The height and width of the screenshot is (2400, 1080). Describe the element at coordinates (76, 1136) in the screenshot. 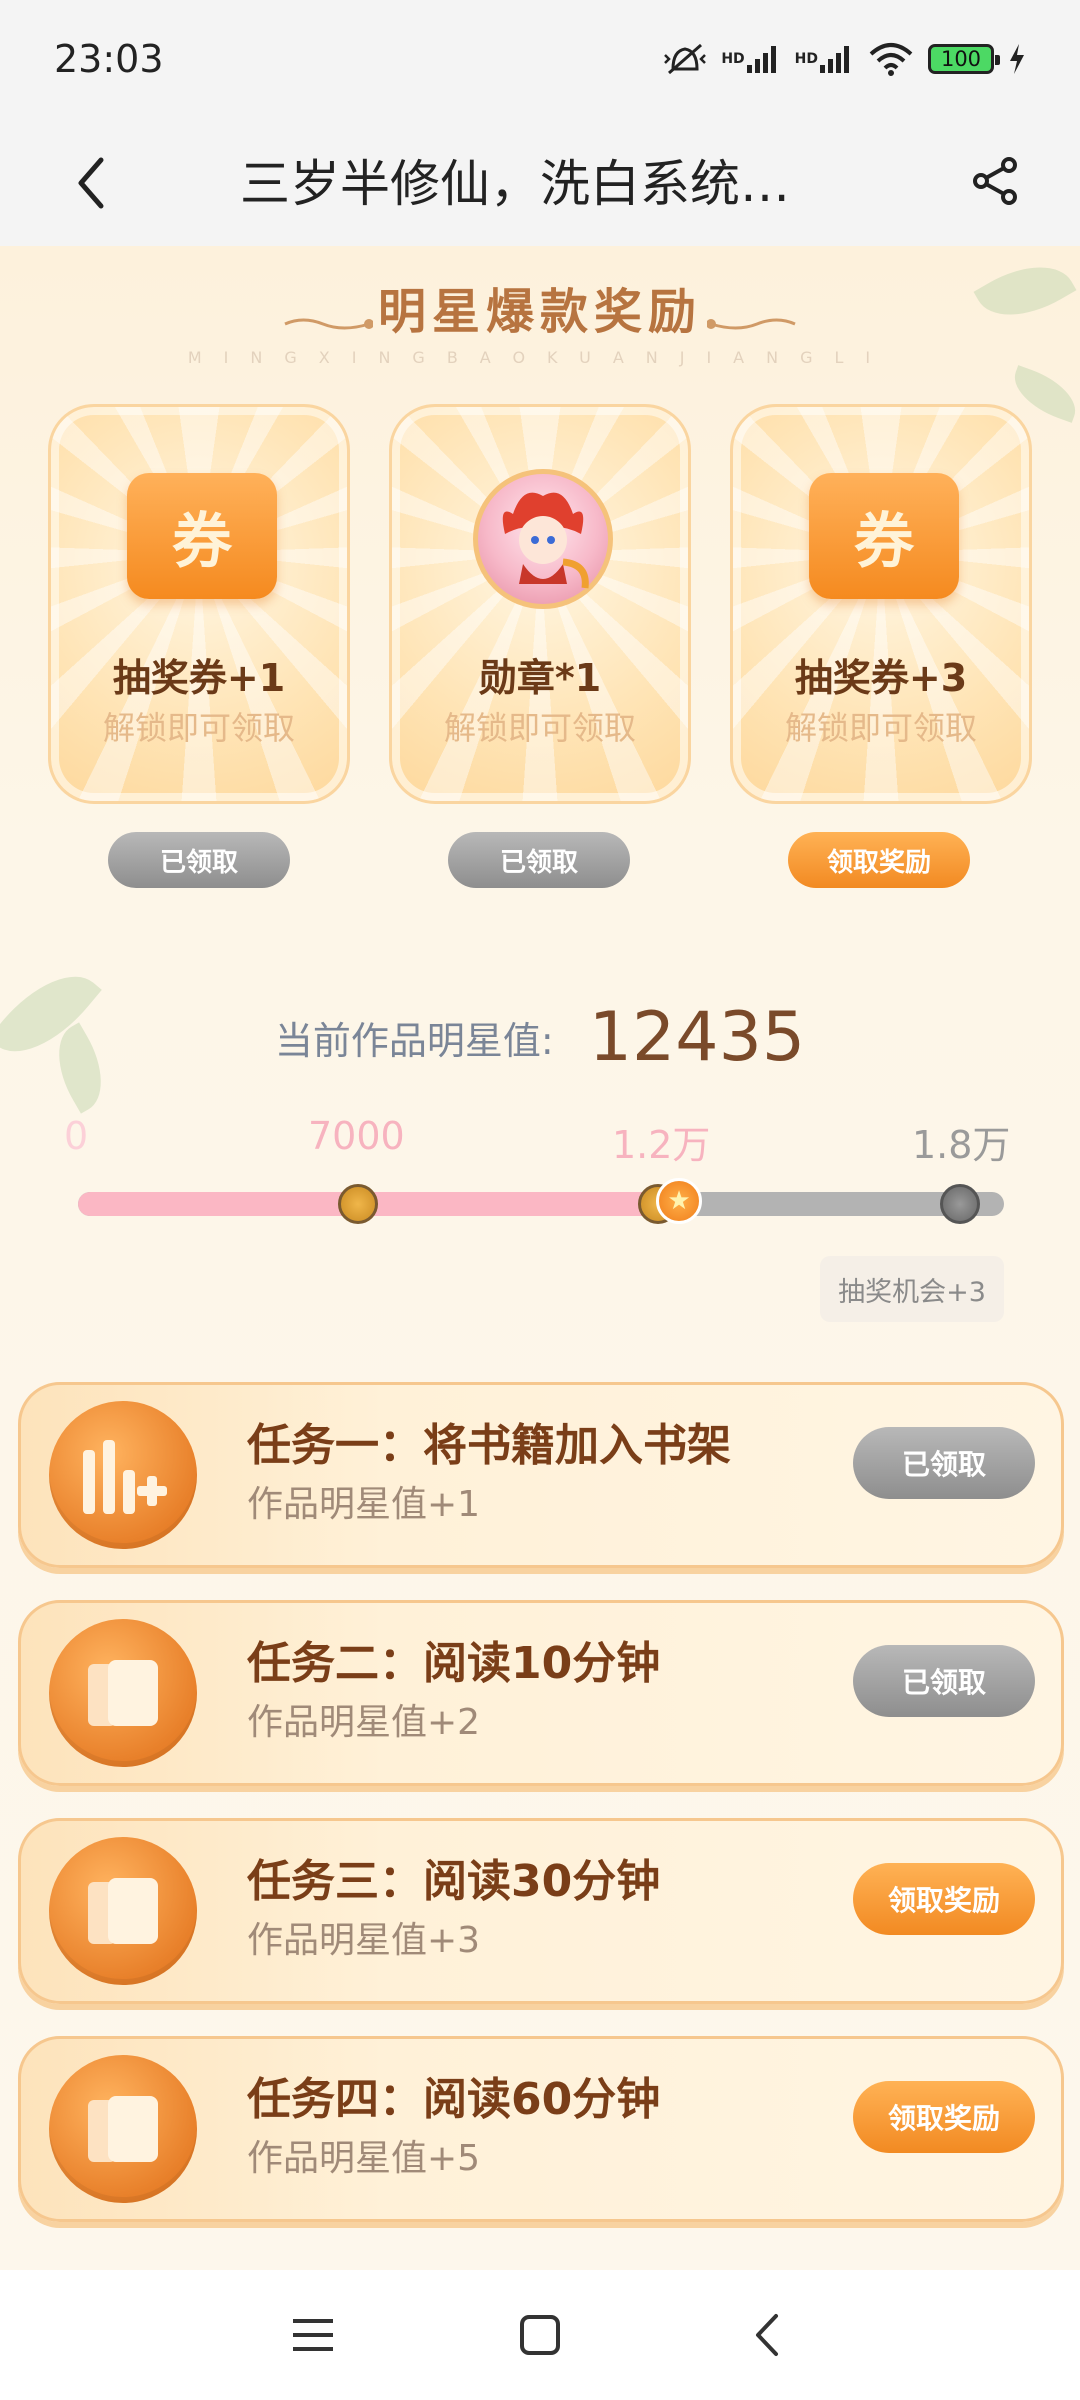

I see `progress-tick-0: 0` at that location.